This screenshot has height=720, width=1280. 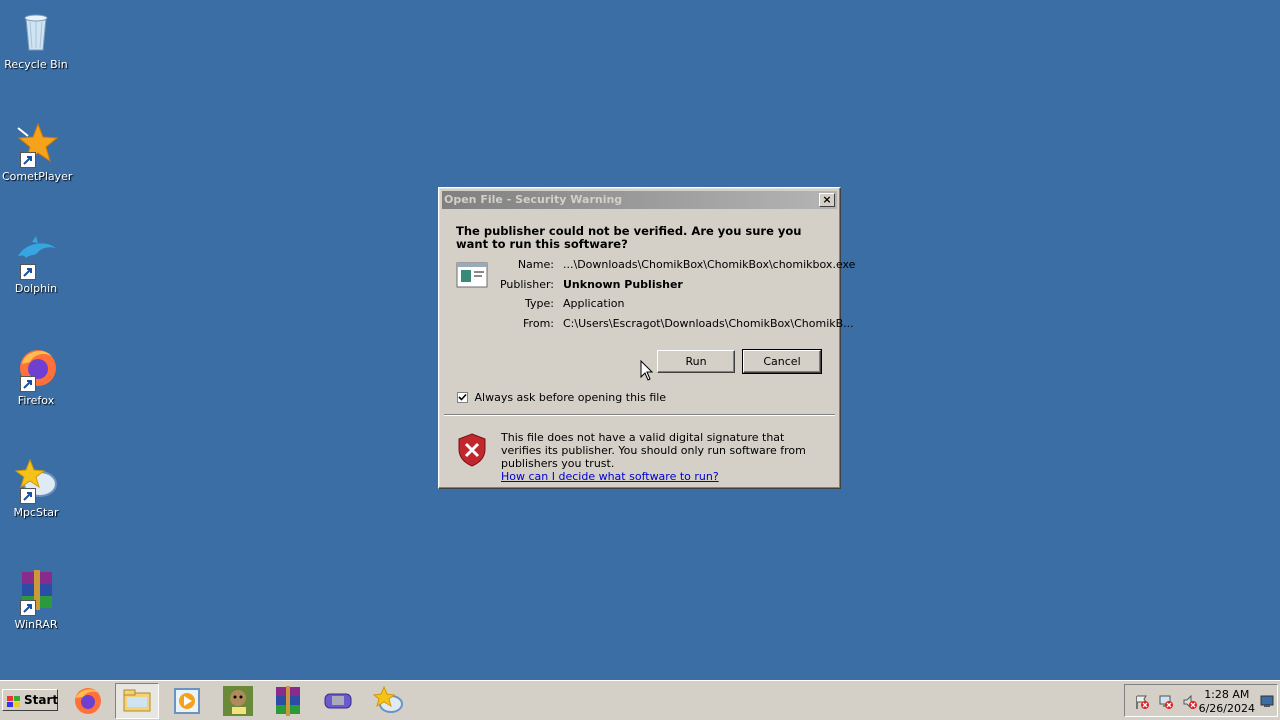 I want to click on taskbar-clock: 1:28 AM 6/26/2024, so click(x=1227, y=702).